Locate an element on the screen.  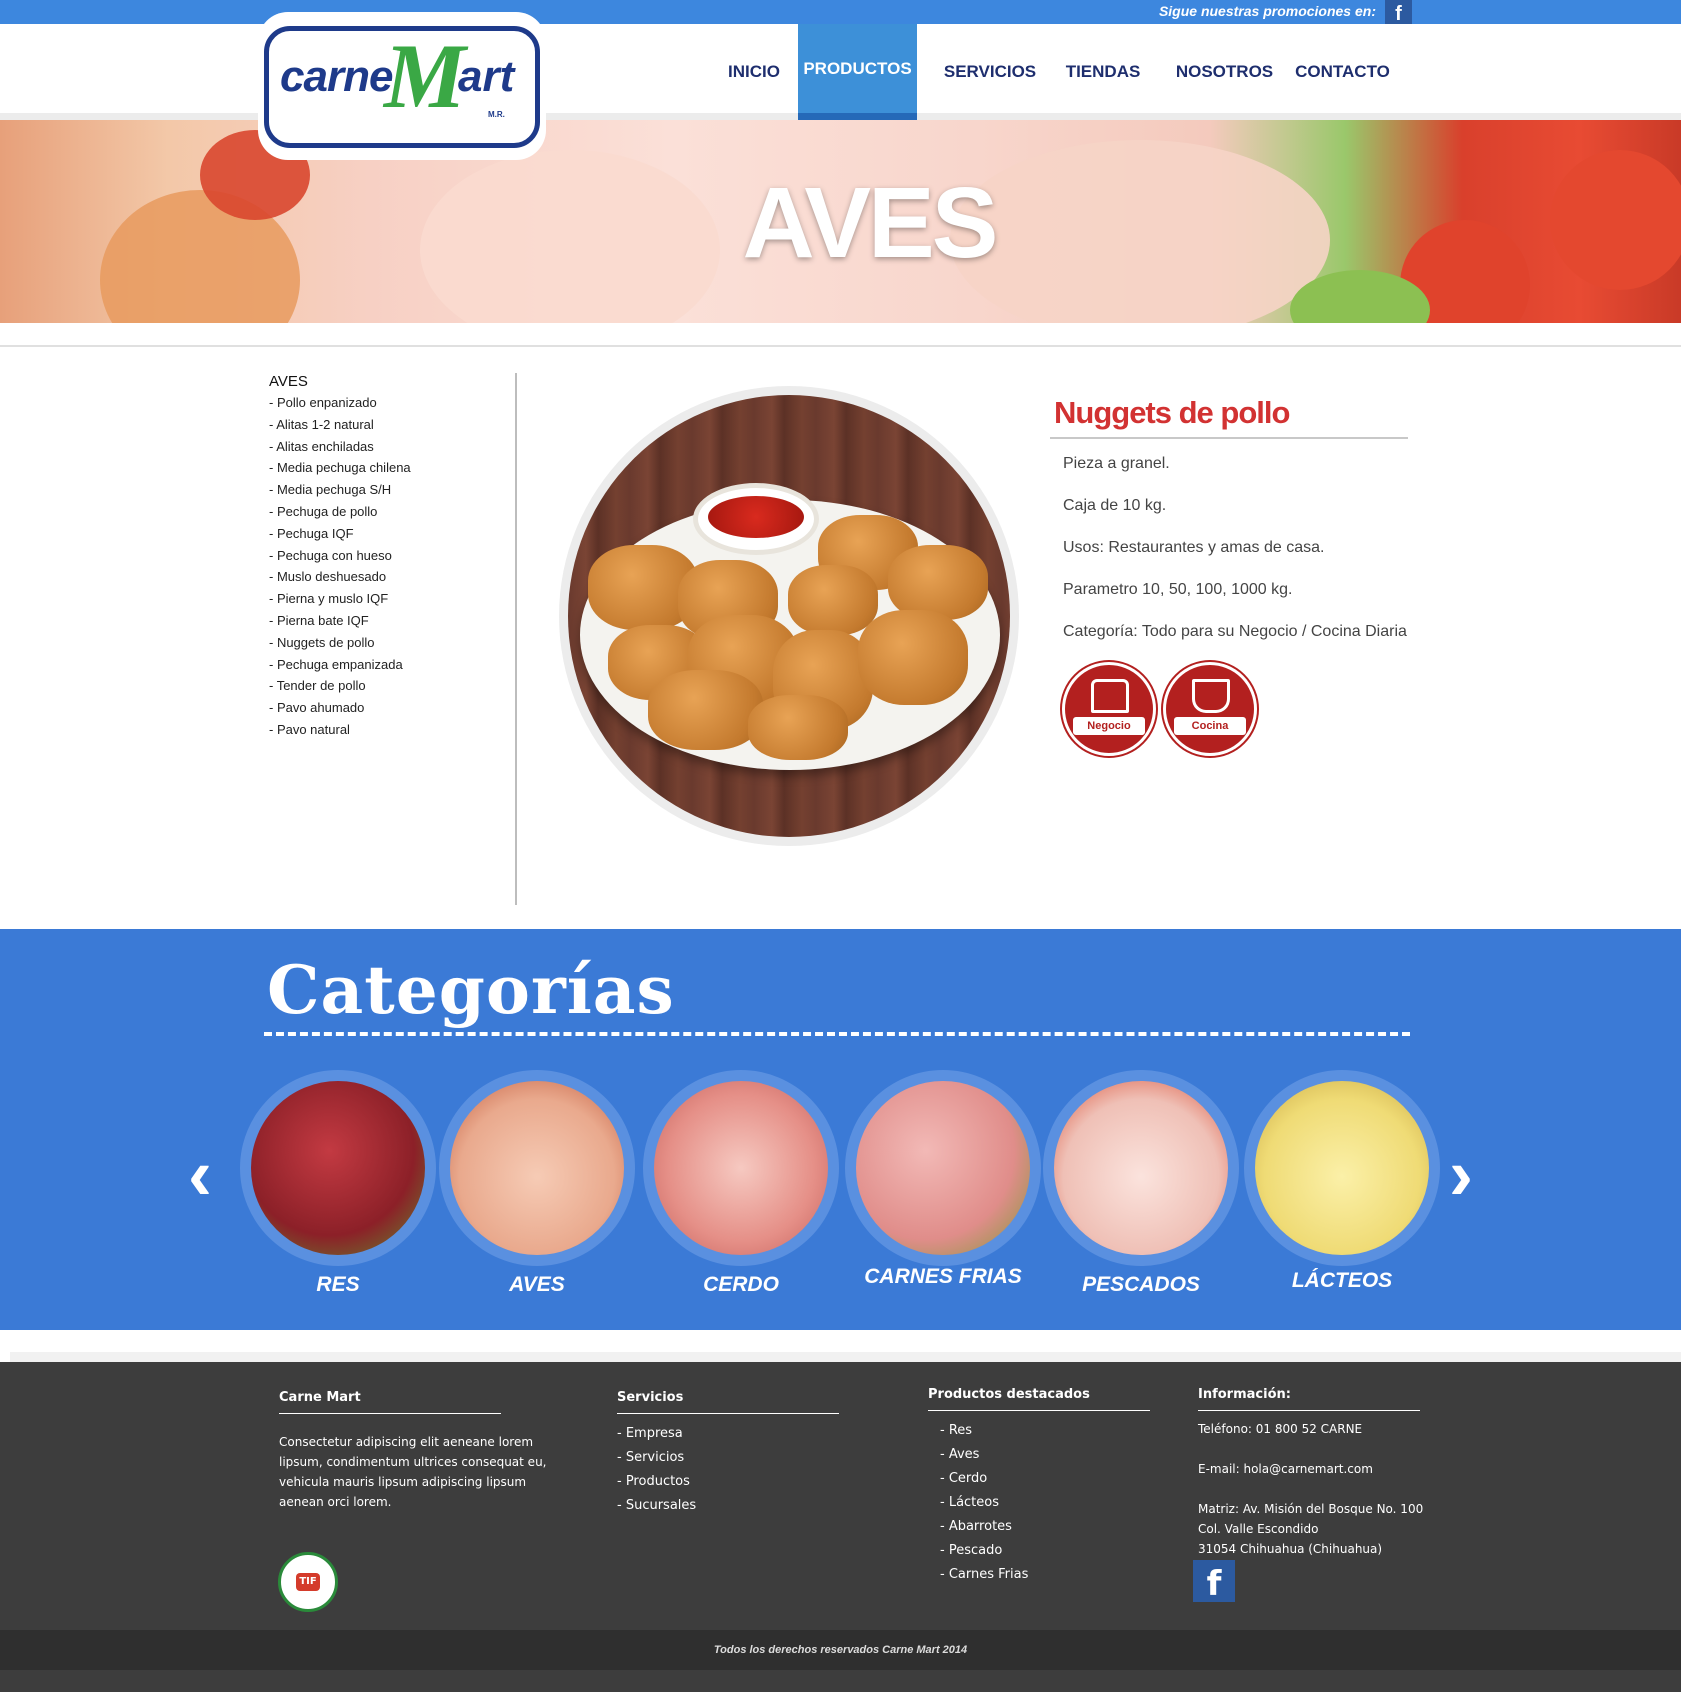
nav-tiendas: TIENDAS is located at coordinates (1103, 72).